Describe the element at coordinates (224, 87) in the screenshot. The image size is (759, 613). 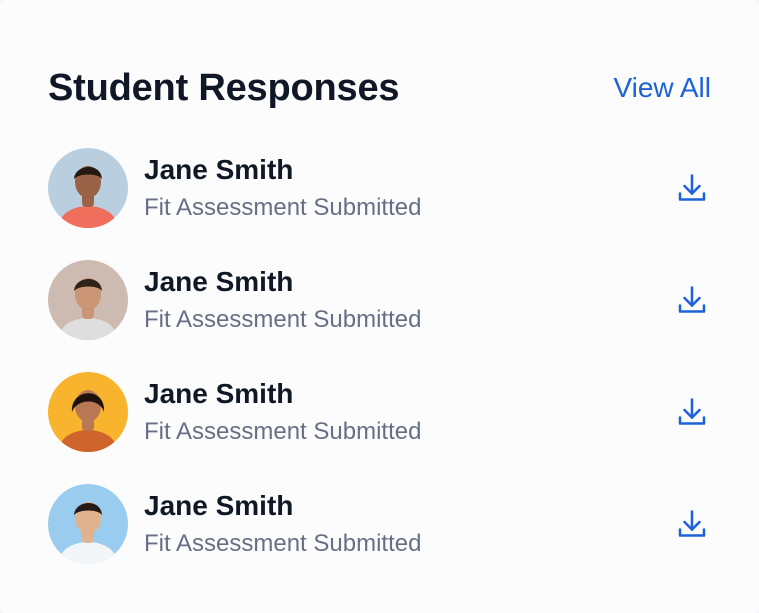
I see `card-title: Student Responses` at that location.